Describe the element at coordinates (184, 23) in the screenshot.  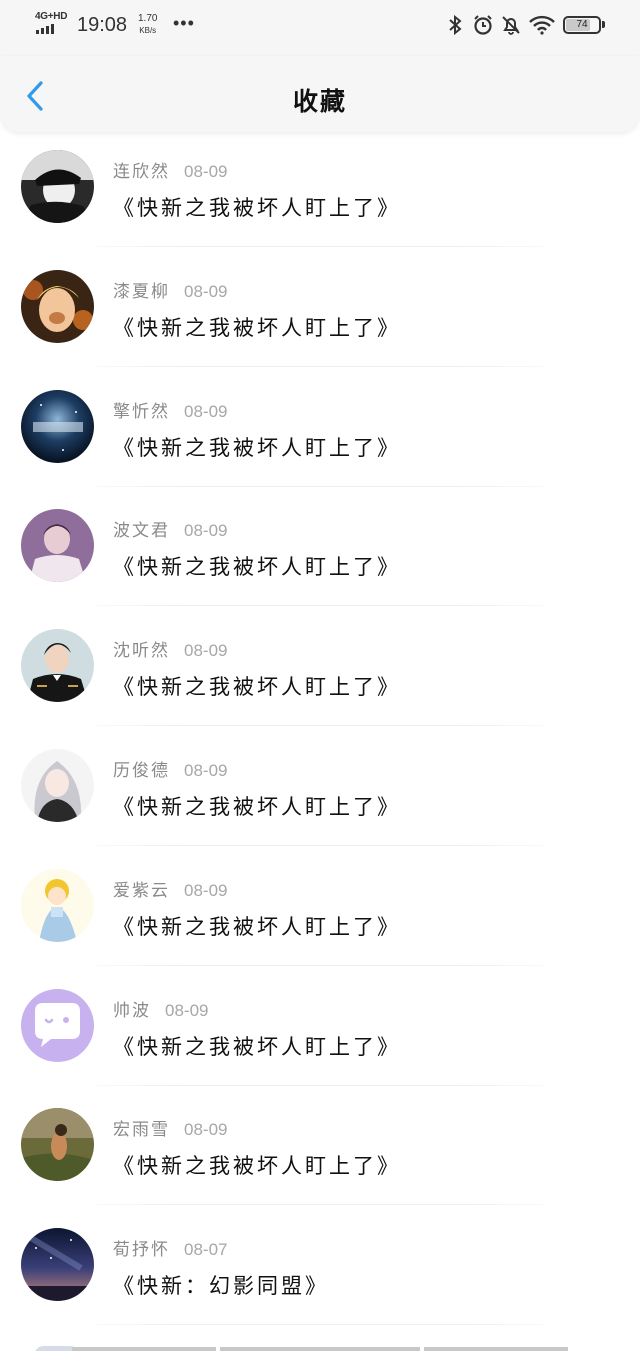
I see `more-notifications-icon: •••` at that location.